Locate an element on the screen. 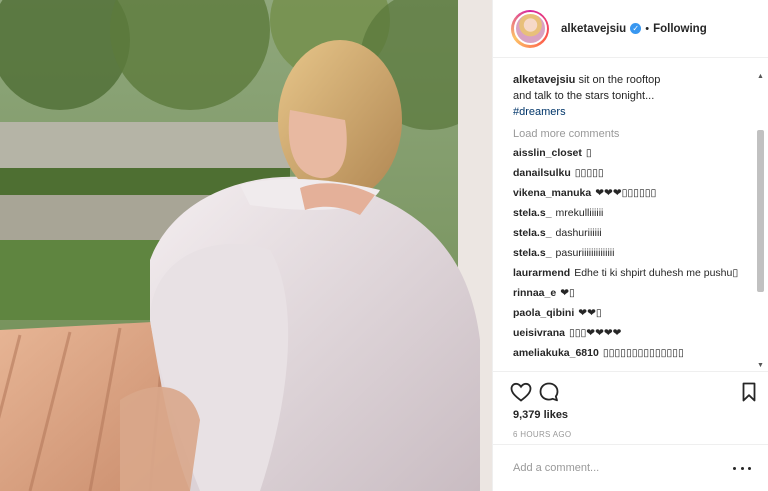 This screenshot has height=491, width=768. comments-scrollbar: ▲ ▼ is located at coordinates (760, 221).